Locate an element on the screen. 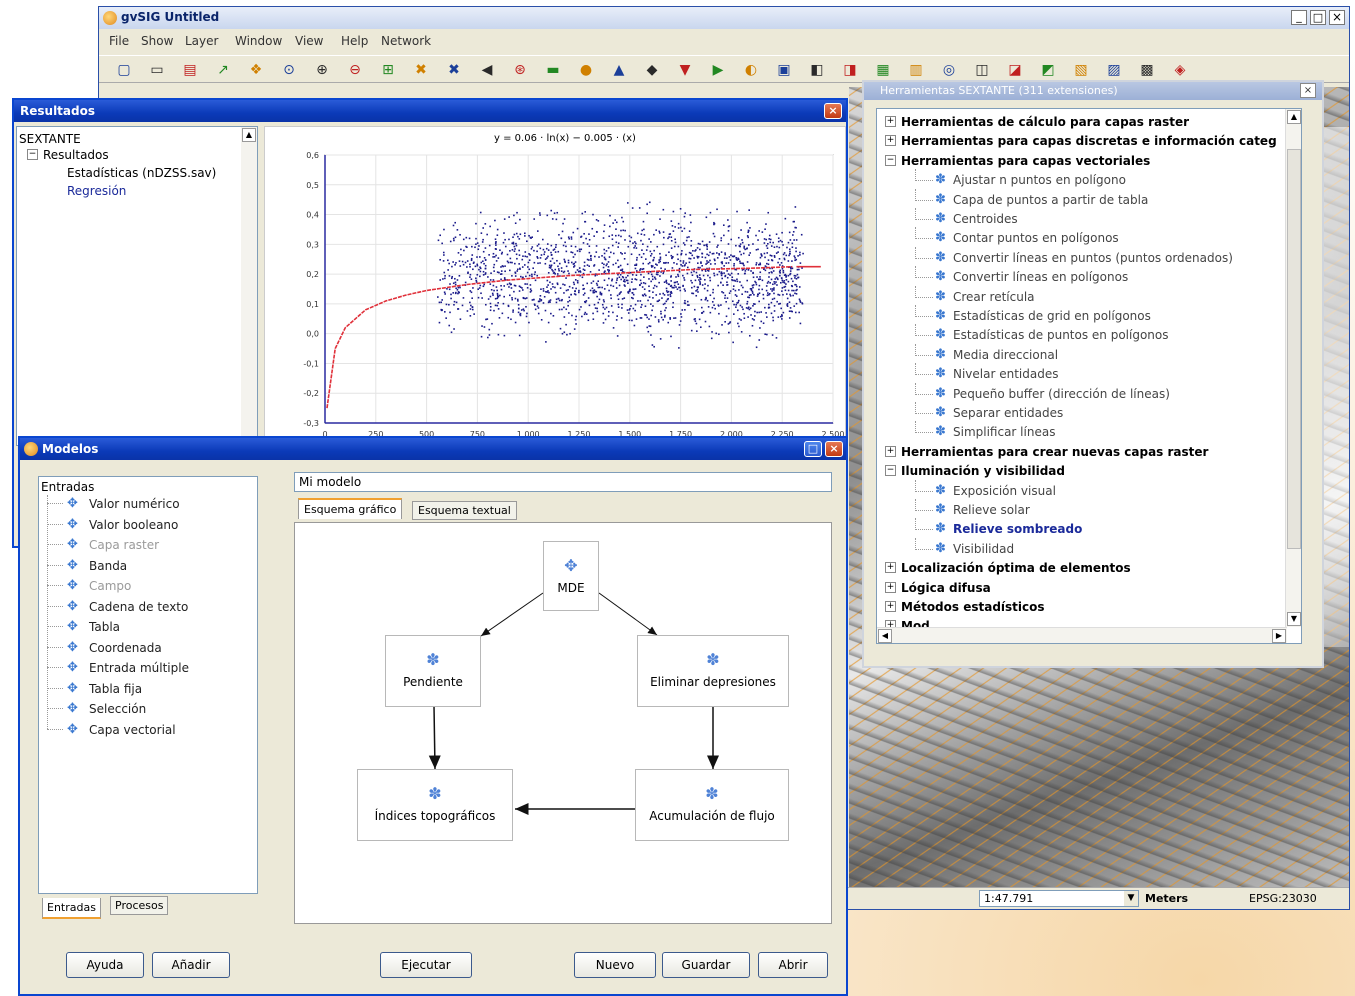  node-indices-topograficos: ✽ Índices topográficos is located at coordinates (435, 805).